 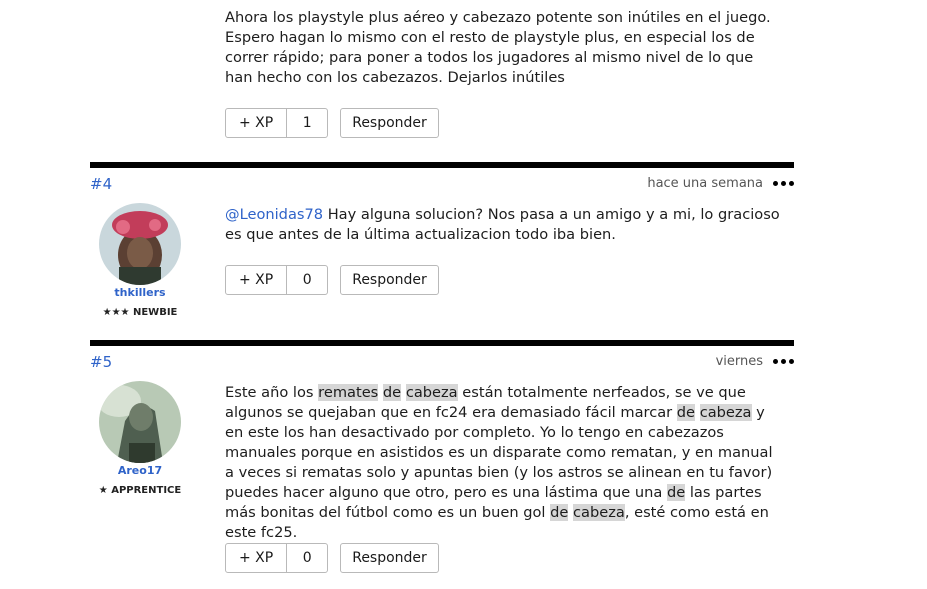 I want to click on username-link: Areo17, so click(x=140, y=470).